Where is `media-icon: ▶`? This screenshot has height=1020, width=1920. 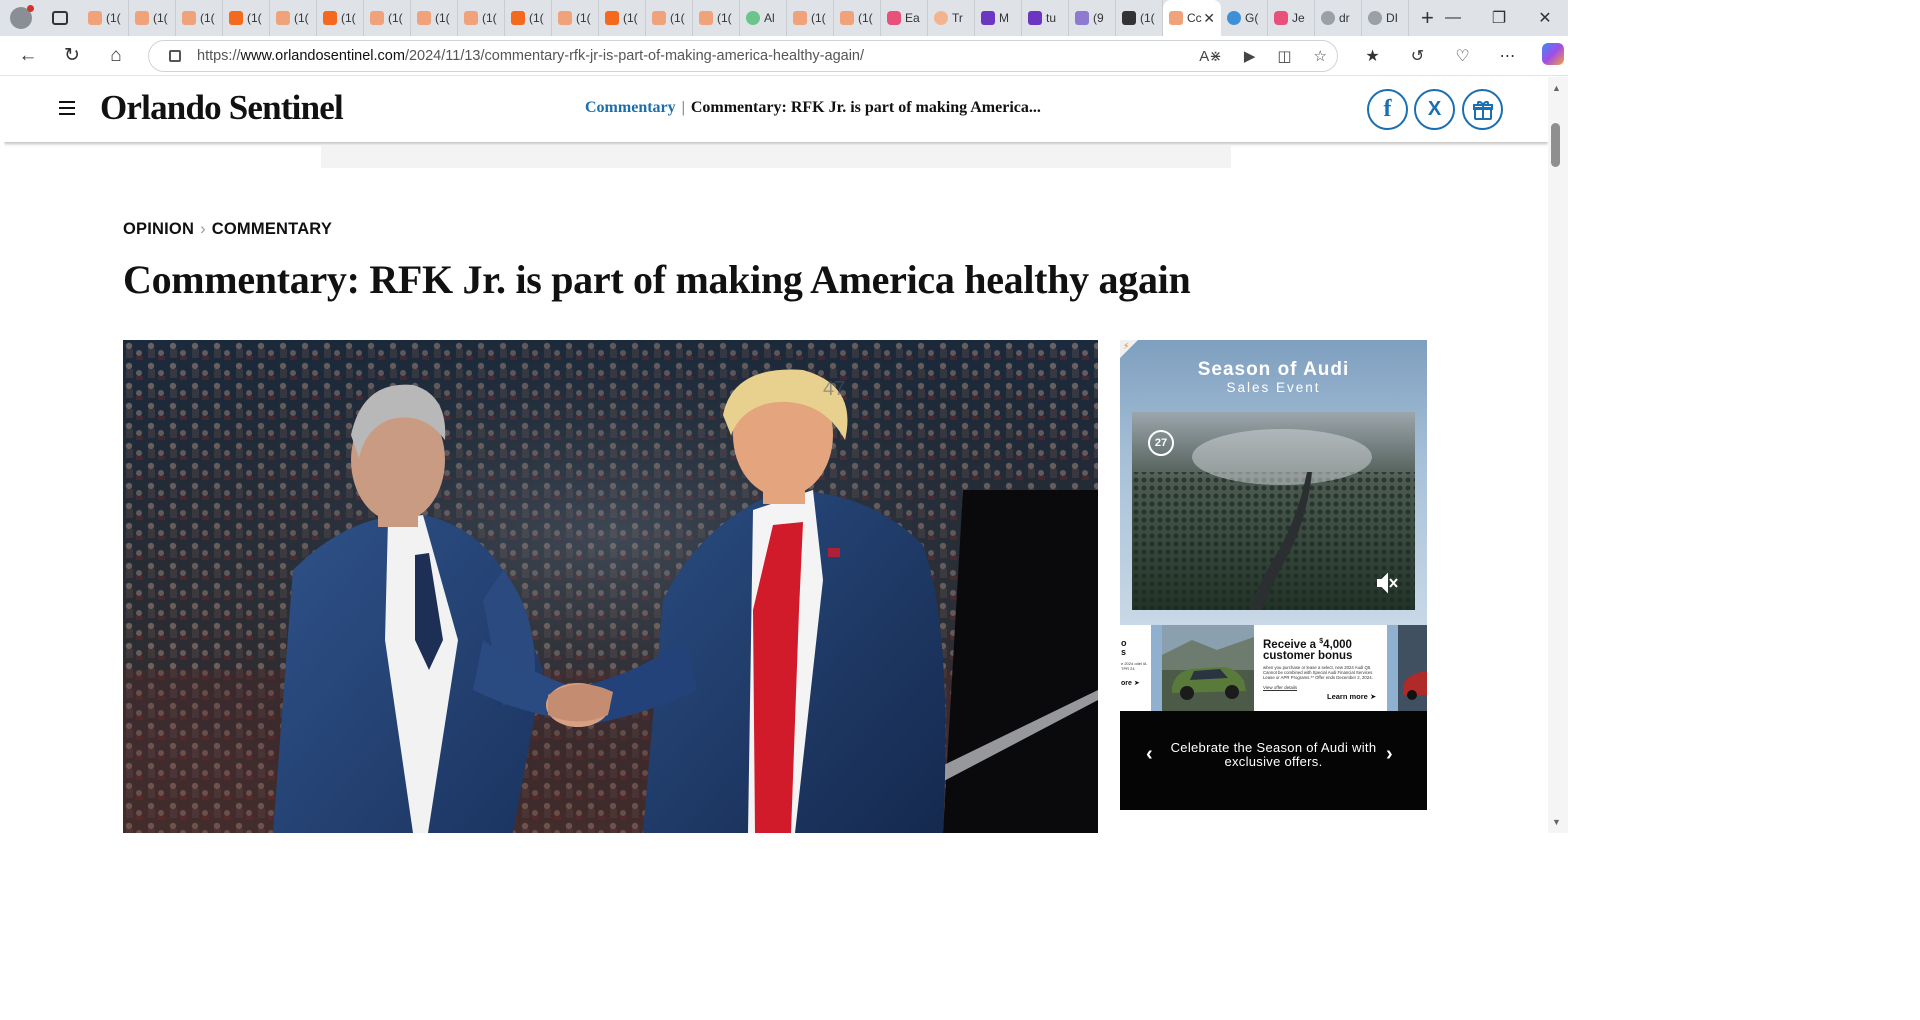 media-icon: ▶ is located at coordinates (1250, 56).